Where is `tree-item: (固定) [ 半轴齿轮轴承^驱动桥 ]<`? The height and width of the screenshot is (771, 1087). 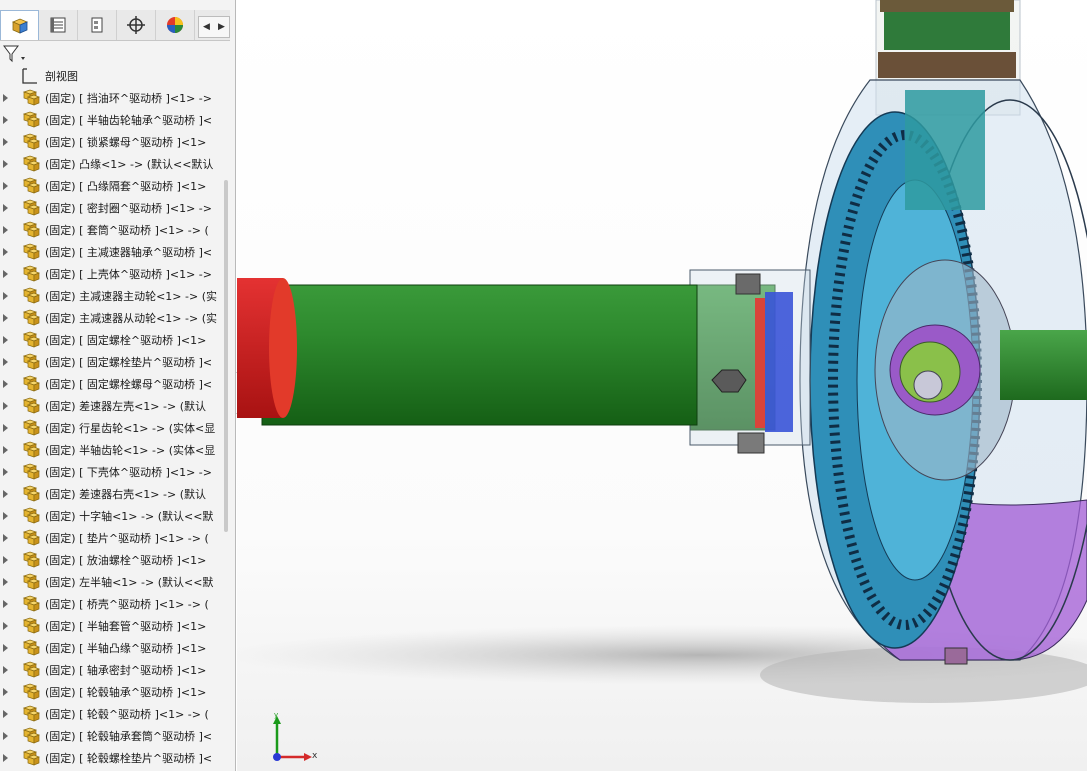 tree-item: (固定) [ 半轴齿轮轴承^驱动桥 ]< is located at coordinates (113, 120).